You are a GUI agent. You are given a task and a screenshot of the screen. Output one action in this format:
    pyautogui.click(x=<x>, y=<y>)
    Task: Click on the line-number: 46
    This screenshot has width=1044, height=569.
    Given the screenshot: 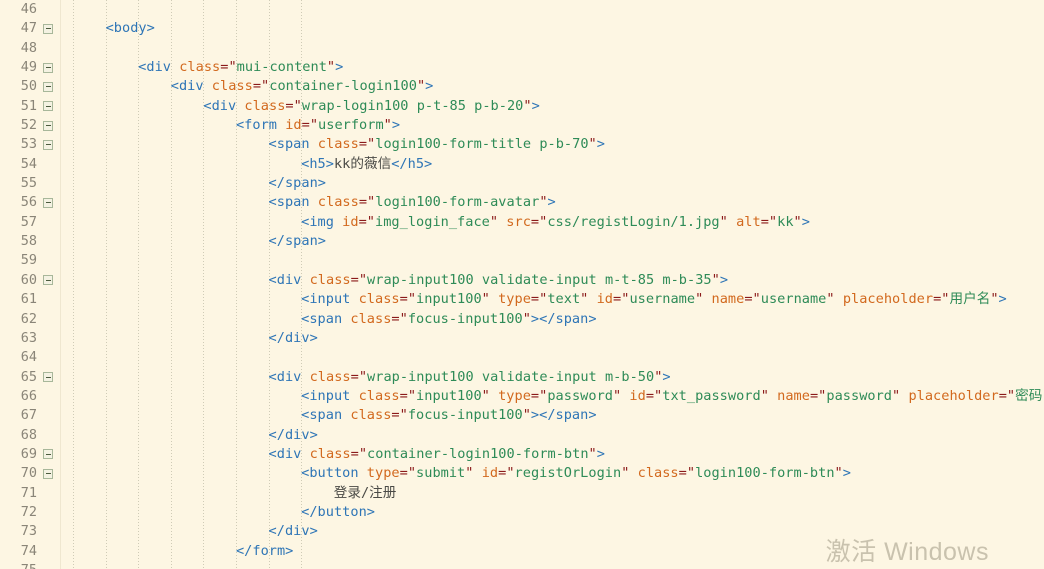 What is the action you would take?
    pyautogui.click(x=28, y=9)
    